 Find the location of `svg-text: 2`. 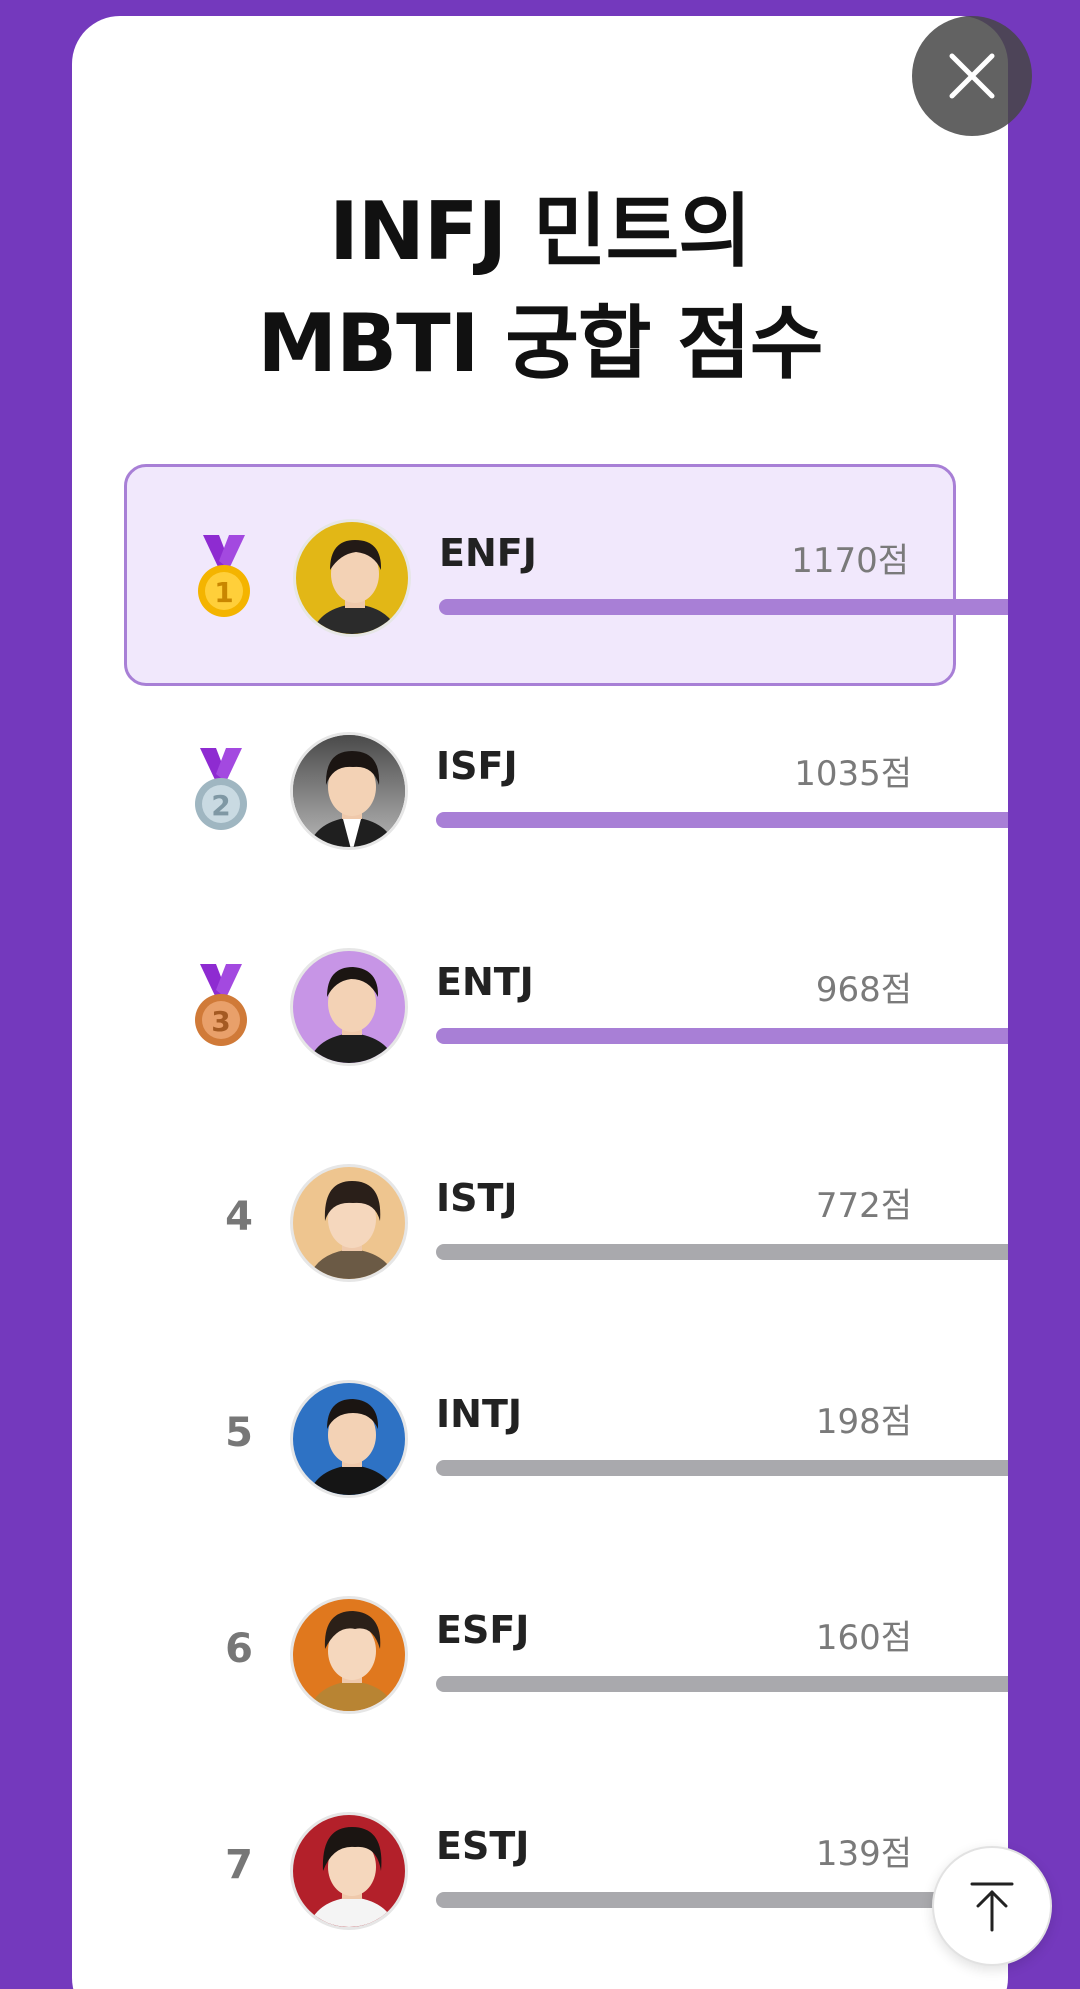

svg-text: 2 is located at coordinates (220, 805).